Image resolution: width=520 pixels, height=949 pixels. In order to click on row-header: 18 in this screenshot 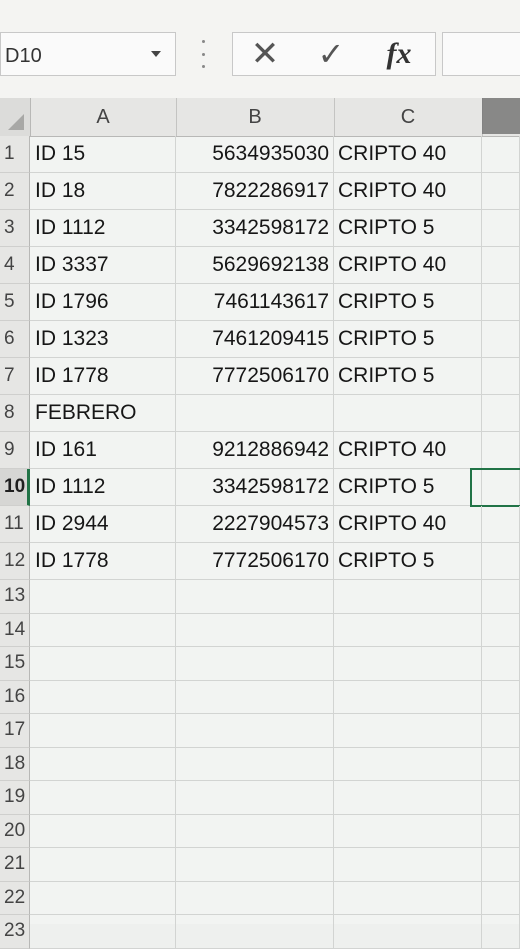, I will do `click(15, 764)`.